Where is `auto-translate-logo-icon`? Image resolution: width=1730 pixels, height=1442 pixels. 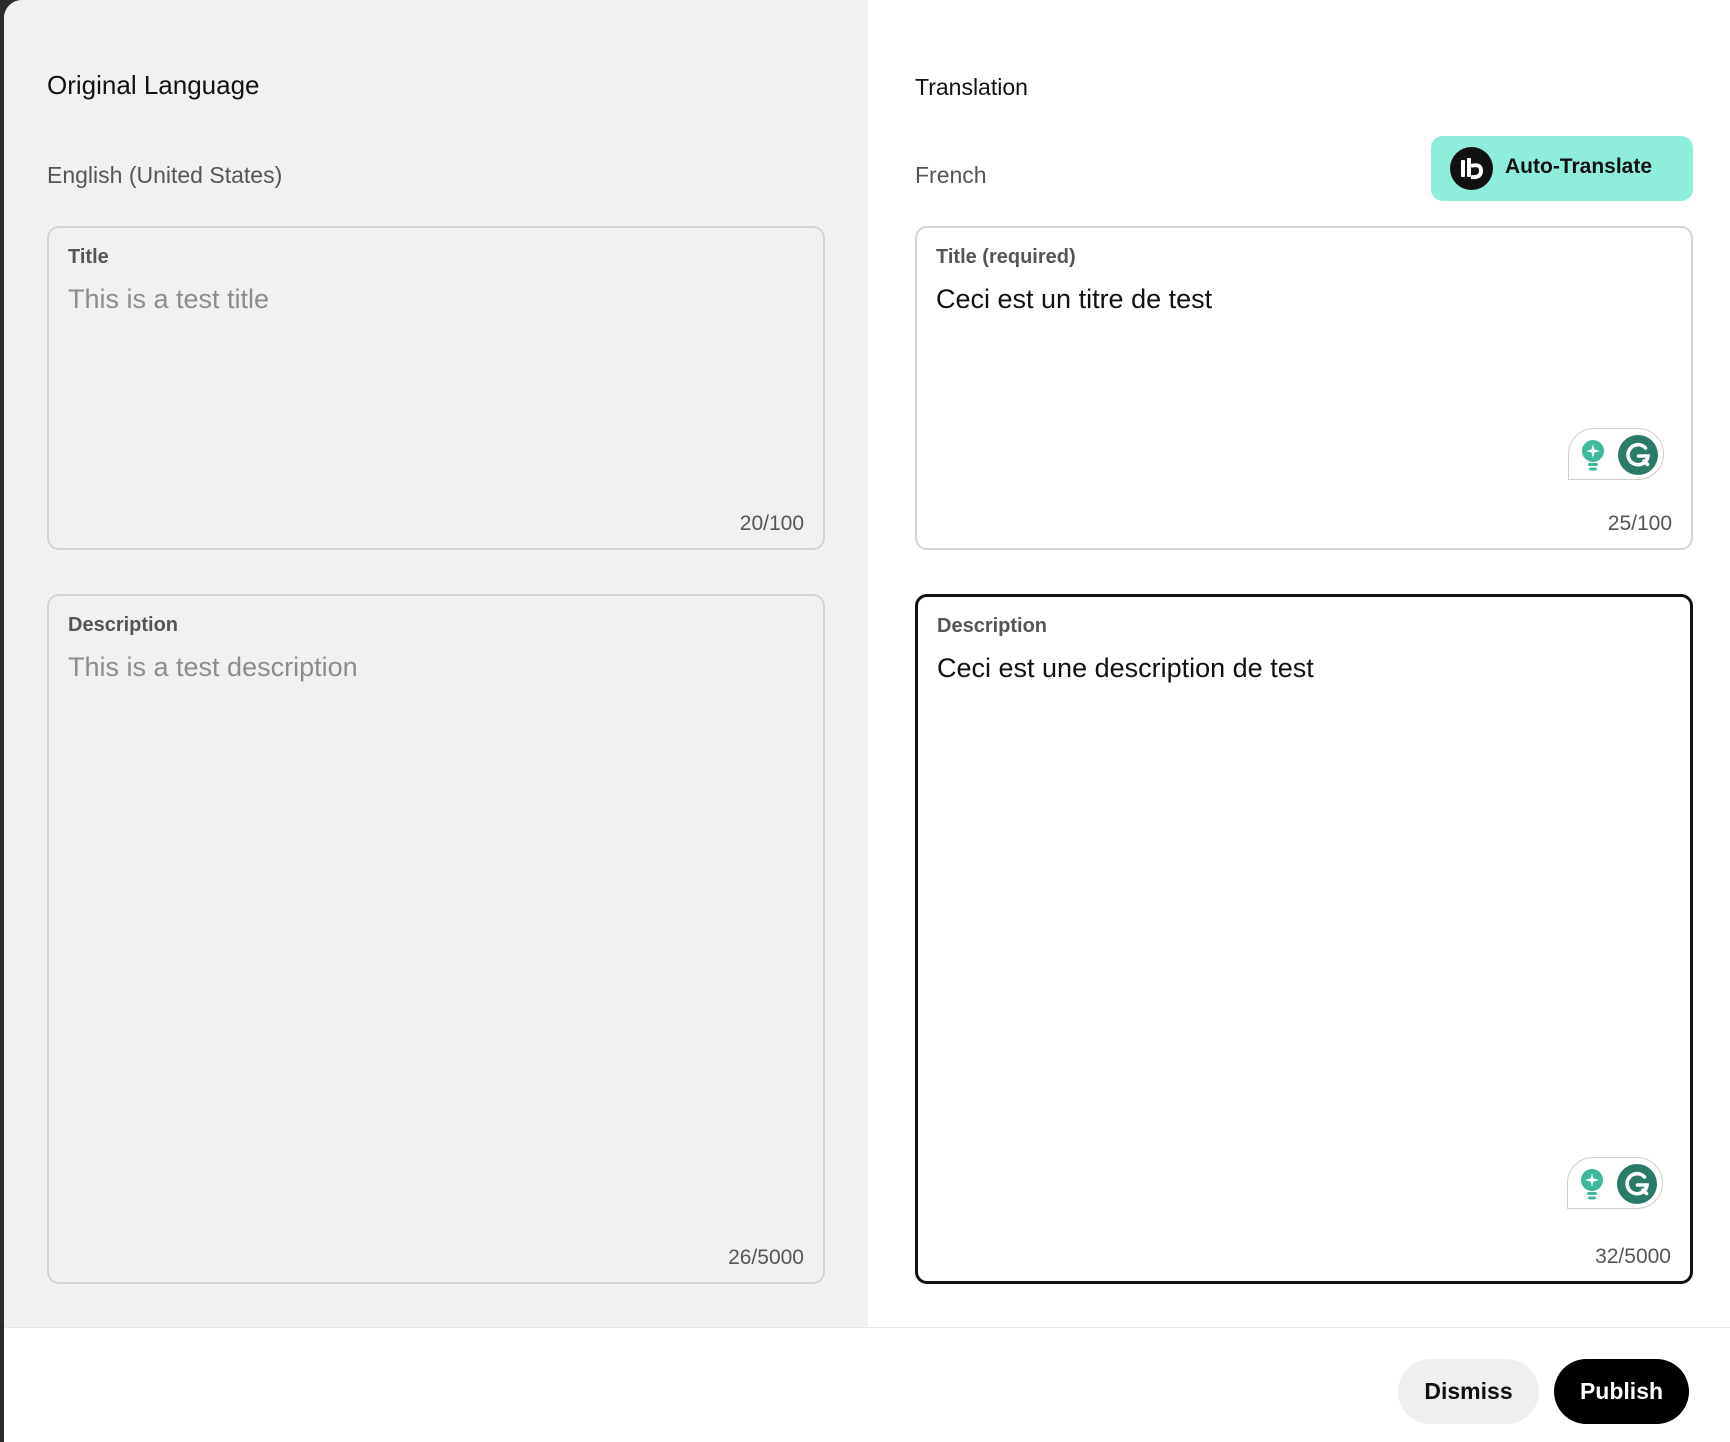
auto-translate-logo-icon is located at coordinates (1471, 168).